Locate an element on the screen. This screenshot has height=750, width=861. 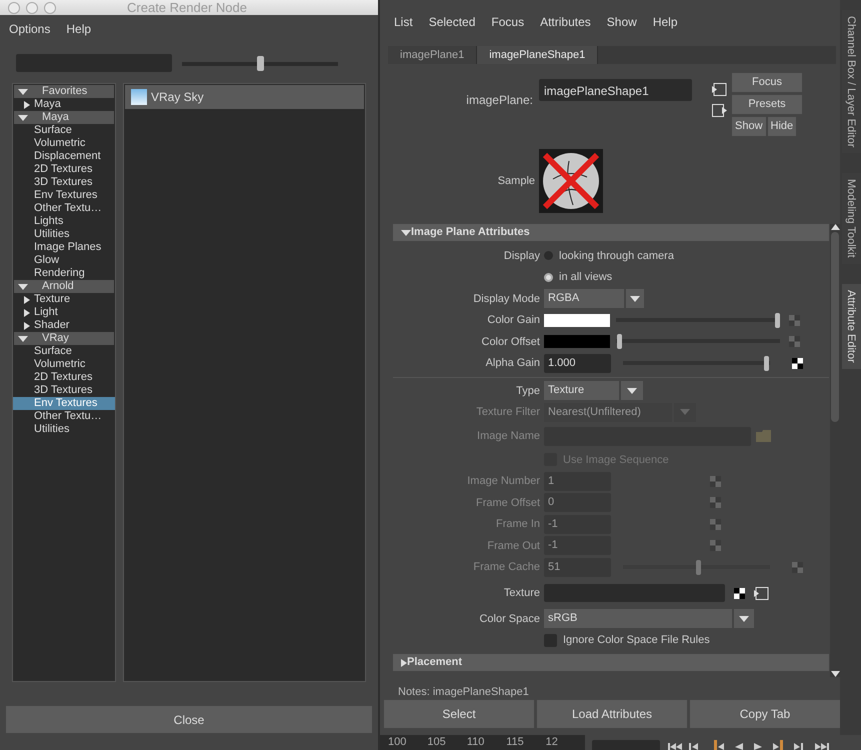
skip-to-end-icon is located at coordinates (822, 745).